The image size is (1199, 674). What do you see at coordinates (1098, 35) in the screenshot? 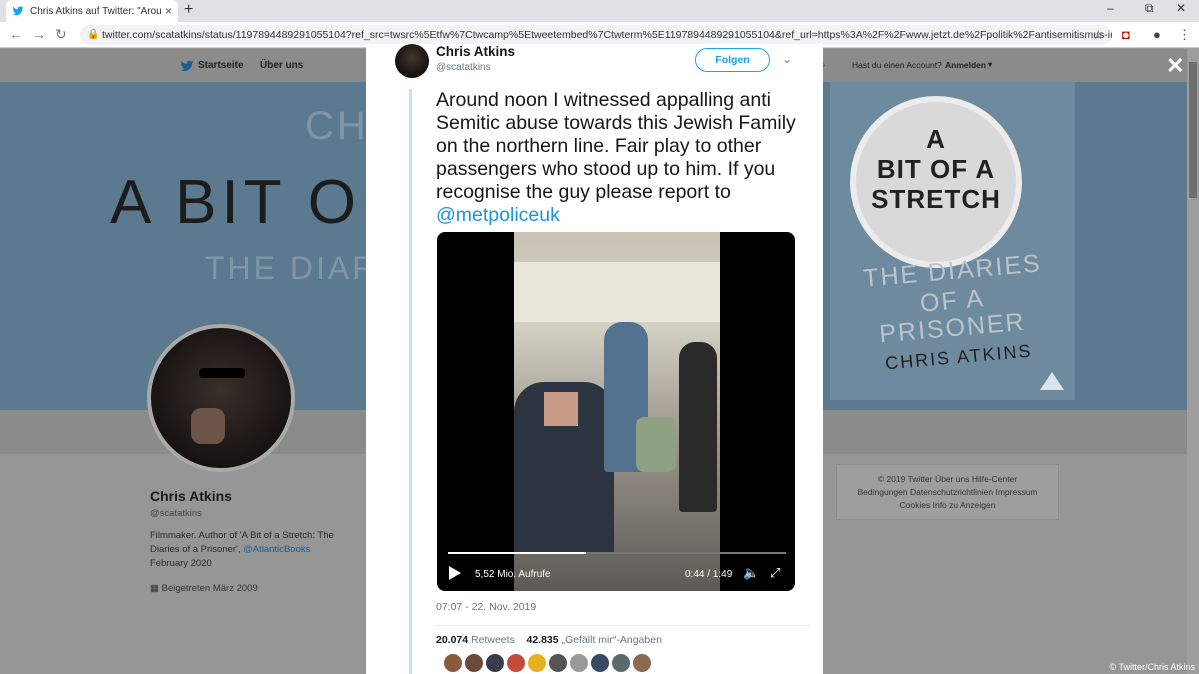
I see `bookmark-star-icon: ☆` at bounding box center [1098, 35].